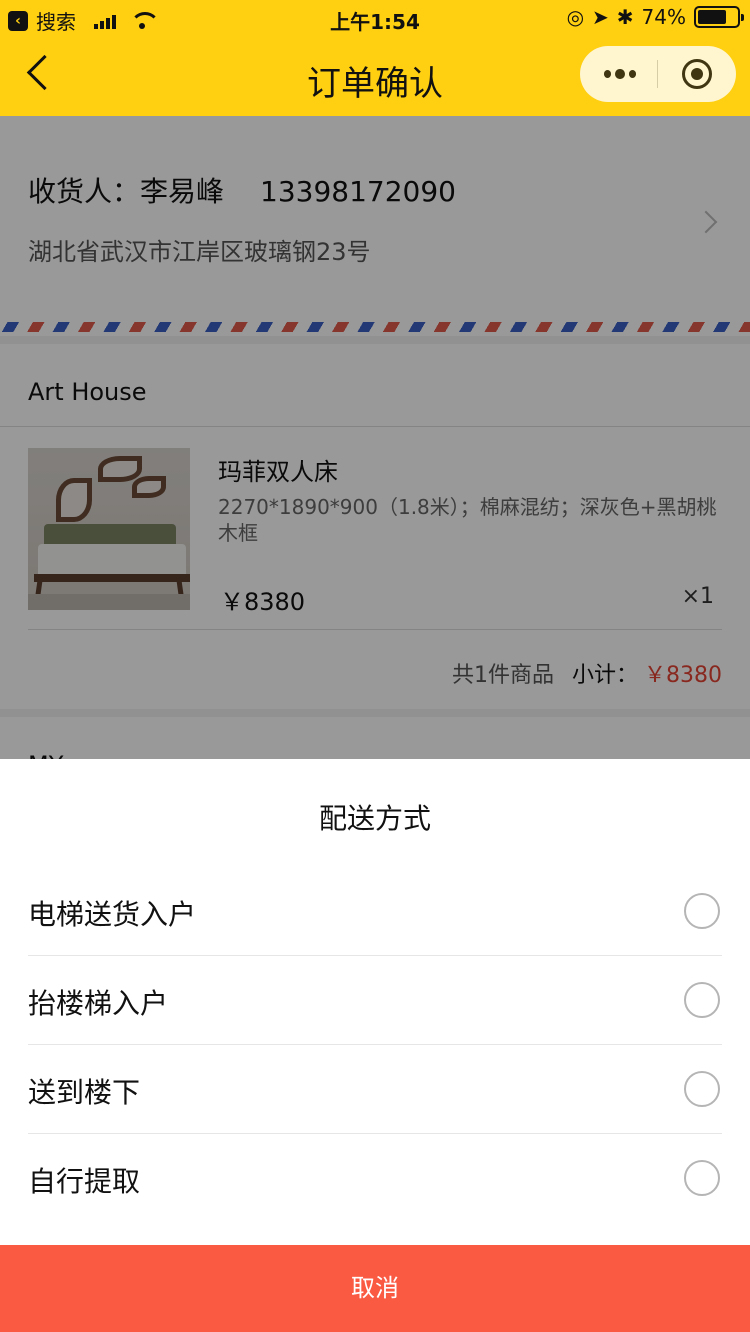 This screenshot has height=1332, width=750. I want to click on miniprogram-capsule, so click(658, 74).